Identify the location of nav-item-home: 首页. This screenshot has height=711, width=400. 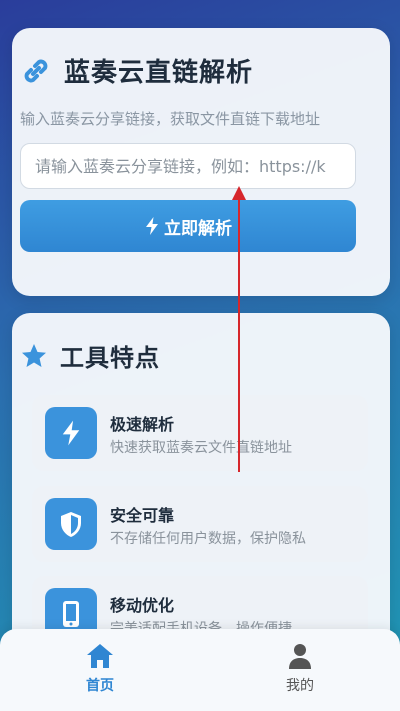
(100, 669).